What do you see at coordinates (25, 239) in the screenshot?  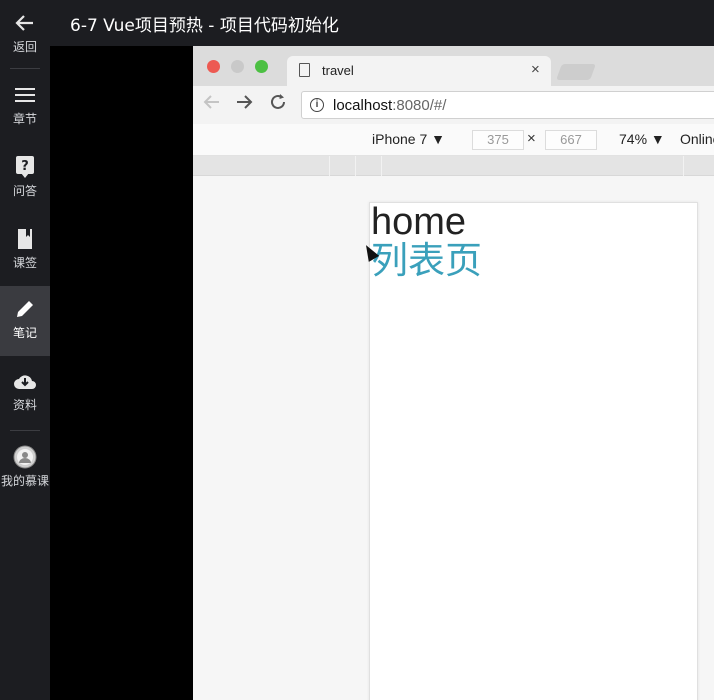 I see `bookmark-icon` at bounding box center [25, 239].